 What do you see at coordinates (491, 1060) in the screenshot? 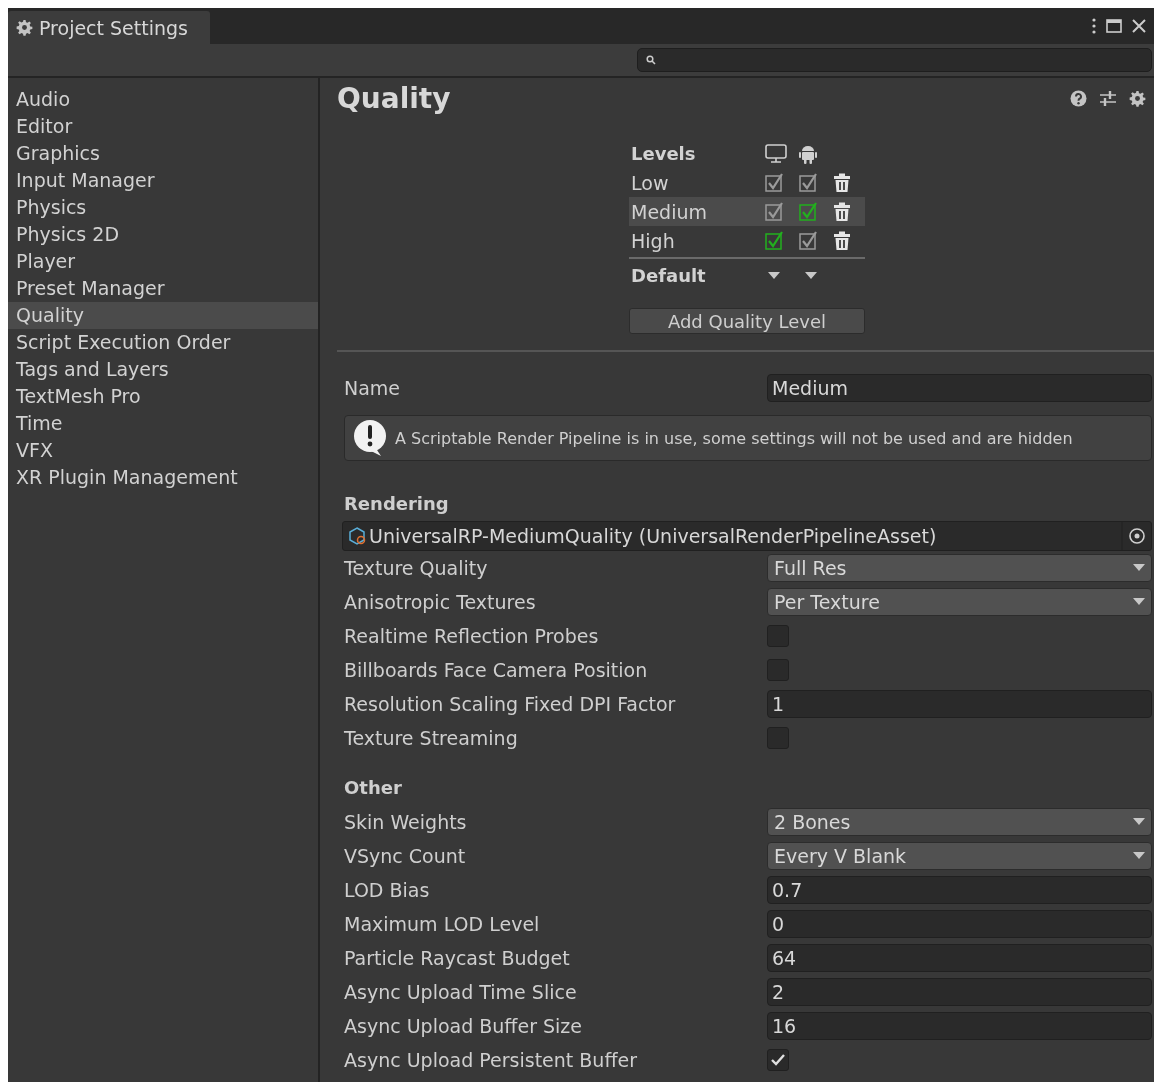
I see `property-label: Async Upload Persistent Buffer` at bounding box center [491, 1060].